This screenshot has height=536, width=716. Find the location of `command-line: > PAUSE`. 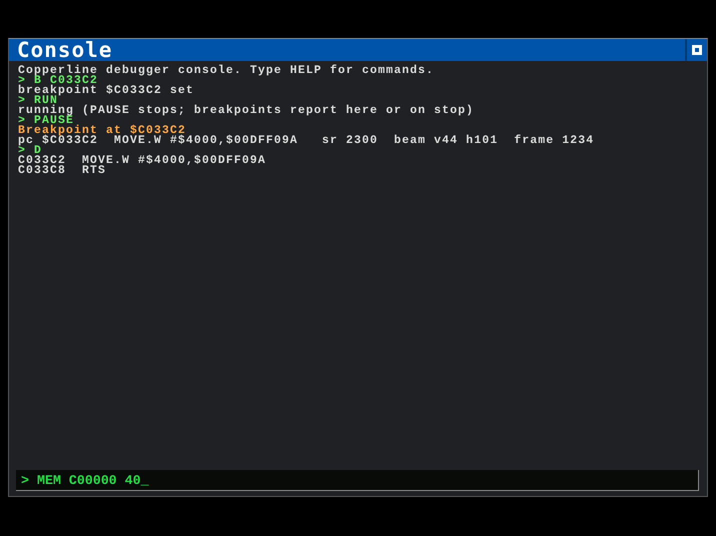

command-line: > PAUSE is located at coordinates (46, 121).